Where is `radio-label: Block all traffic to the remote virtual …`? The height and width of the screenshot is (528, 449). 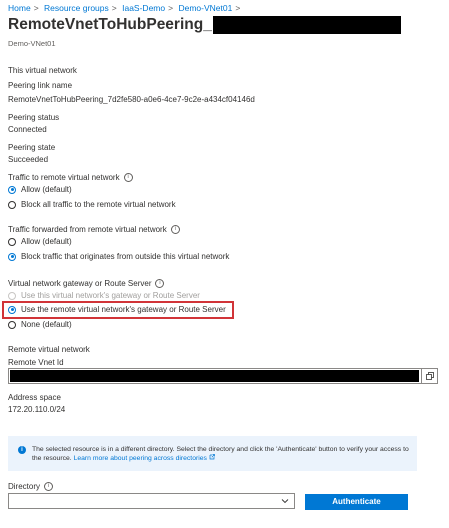 radio-label: Block all traffic to the remote virtual … is located at coordinates (98, 204).